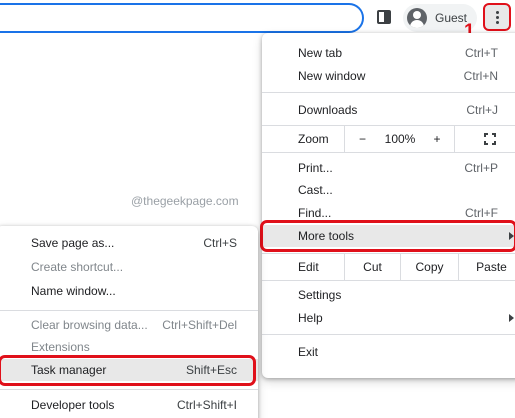  I want to click on fullscreen-icon, so click(489, 139).